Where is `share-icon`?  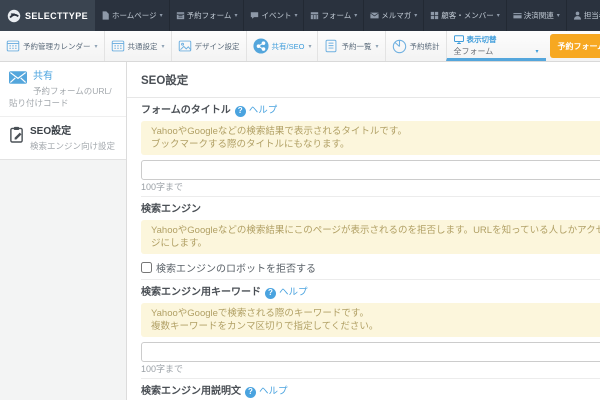 share-icon is located at coordinates (260, 46).